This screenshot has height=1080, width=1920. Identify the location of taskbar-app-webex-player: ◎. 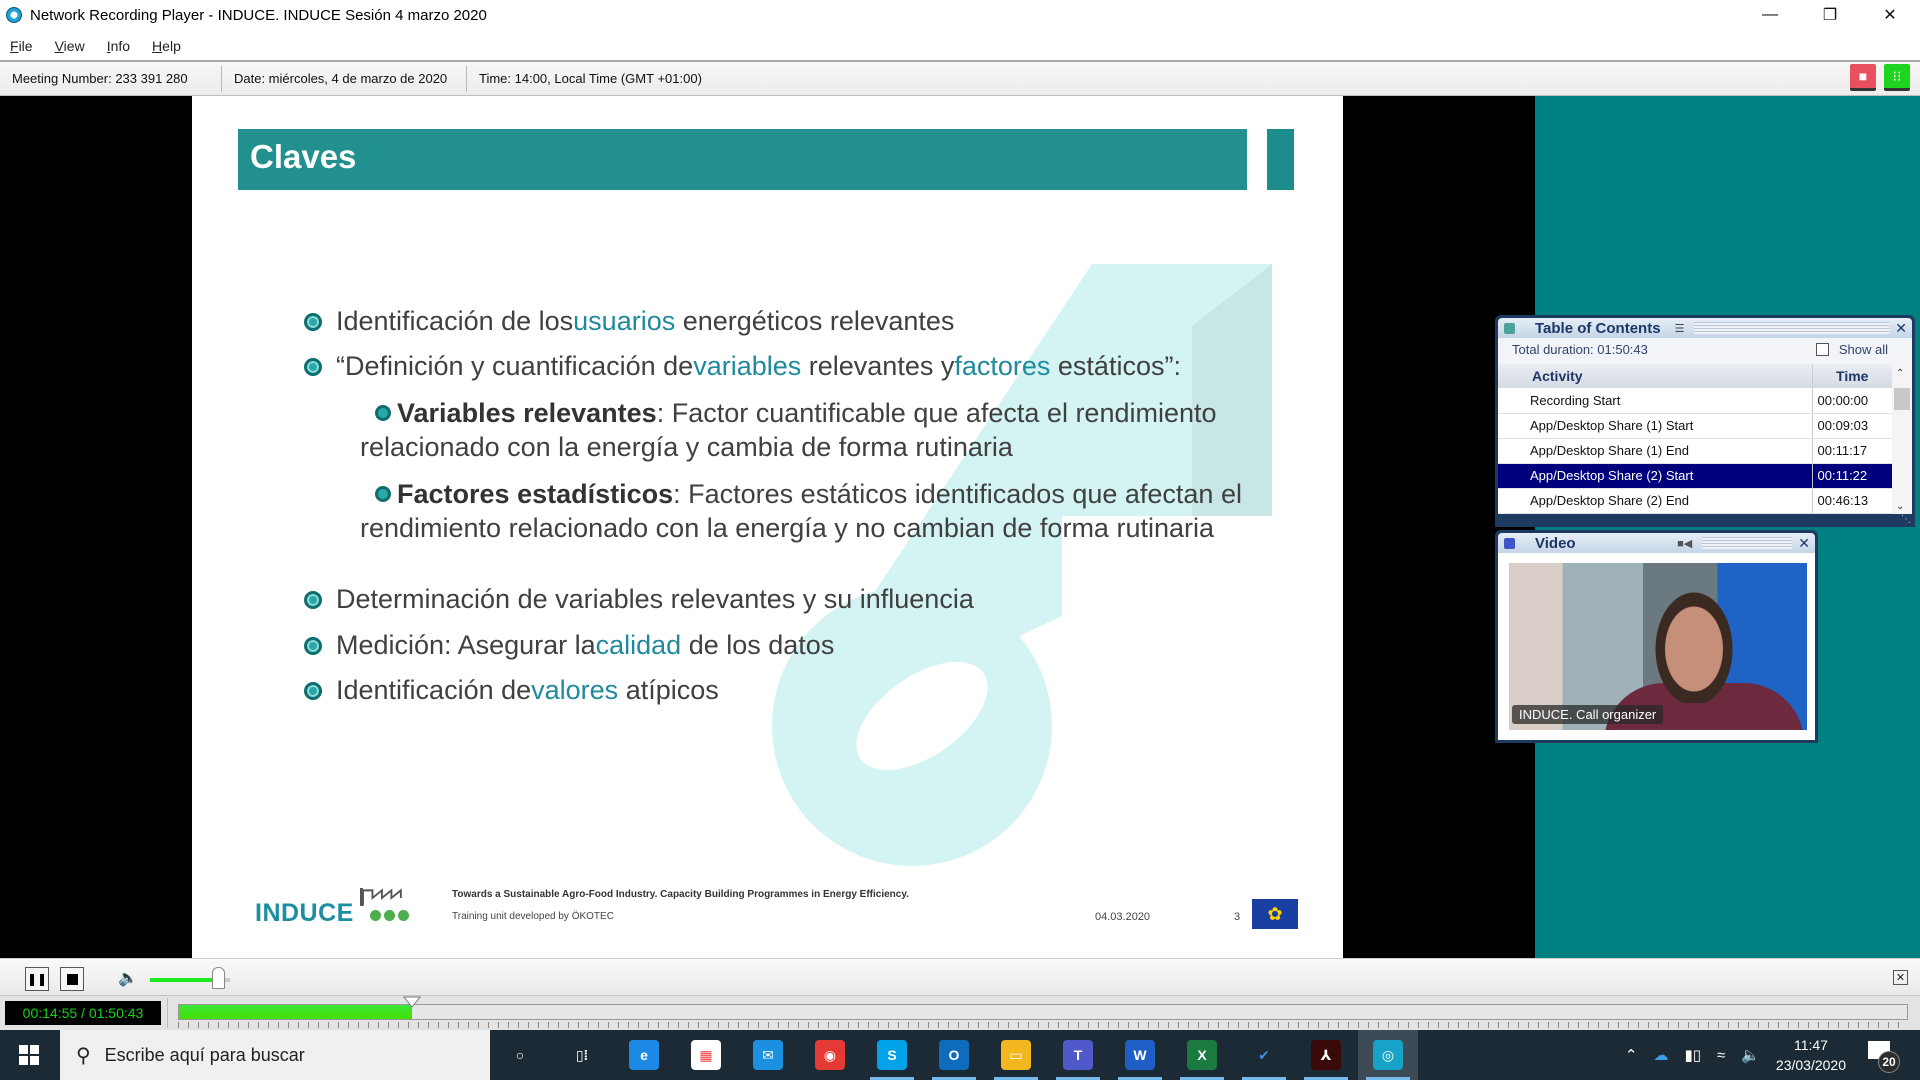
(1388, 1055).